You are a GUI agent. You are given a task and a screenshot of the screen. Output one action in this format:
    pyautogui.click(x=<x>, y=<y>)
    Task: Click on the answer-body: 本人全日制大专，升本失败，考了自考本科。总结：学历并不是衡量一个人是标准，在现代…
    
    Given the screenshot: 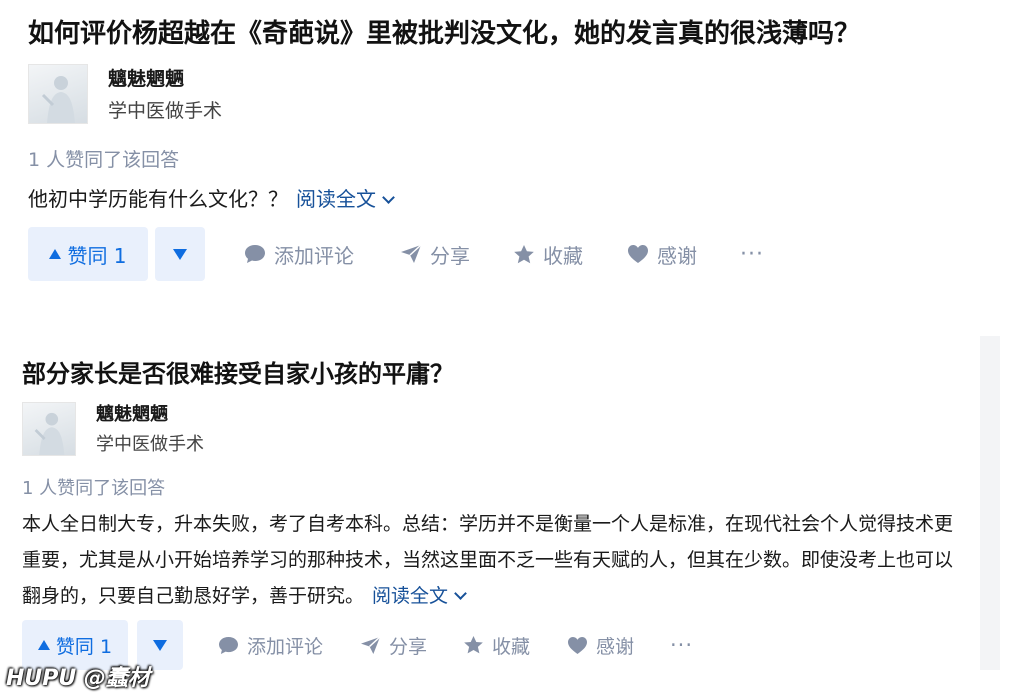 What is the action you would take?
    pyautogui.click(x=488, y=560)
    